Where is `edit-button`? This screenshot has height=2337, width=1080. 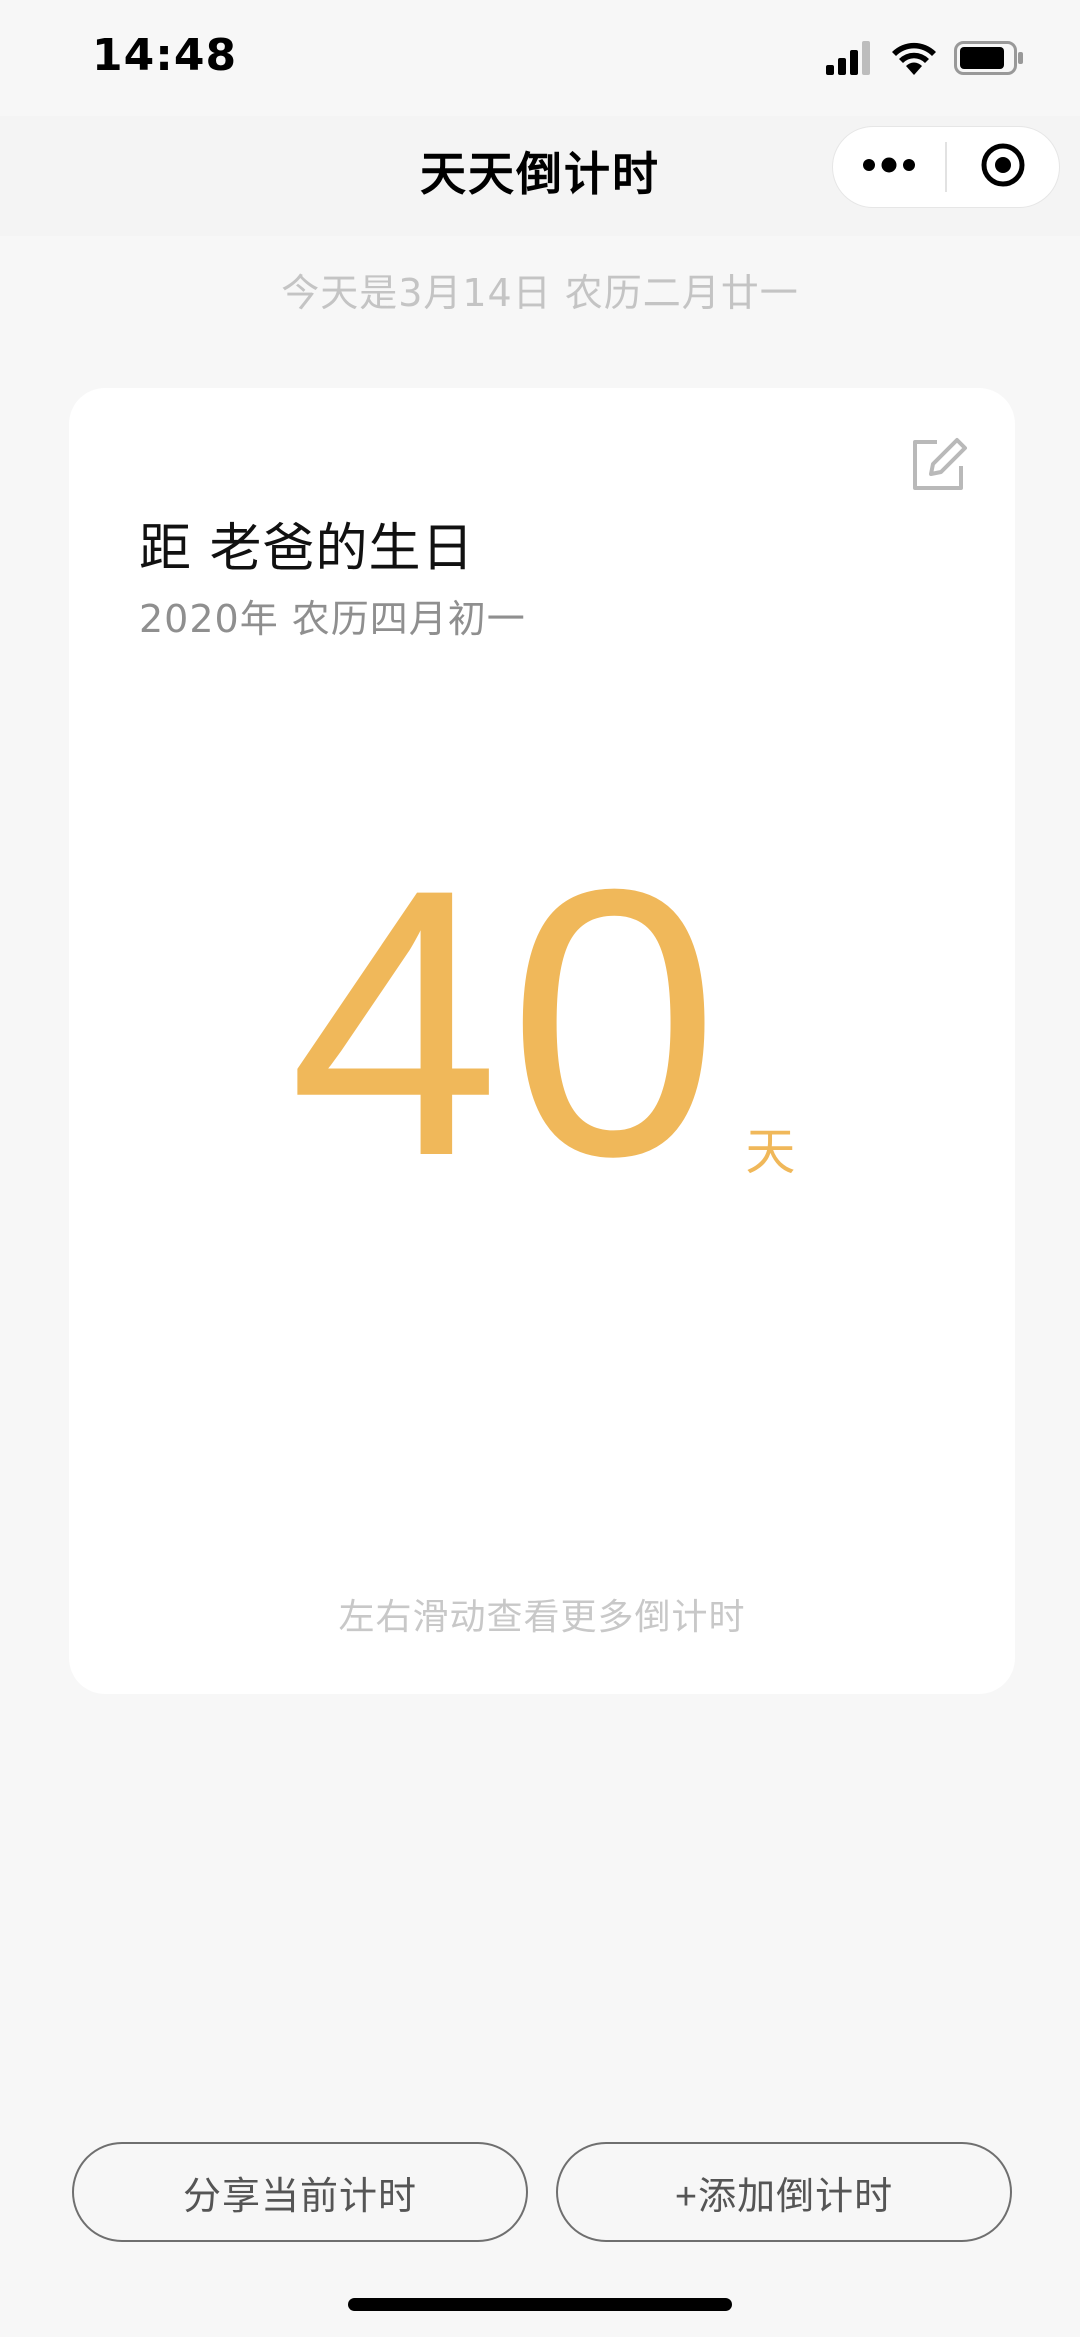 edit-button is located at coordinates (939, 464).